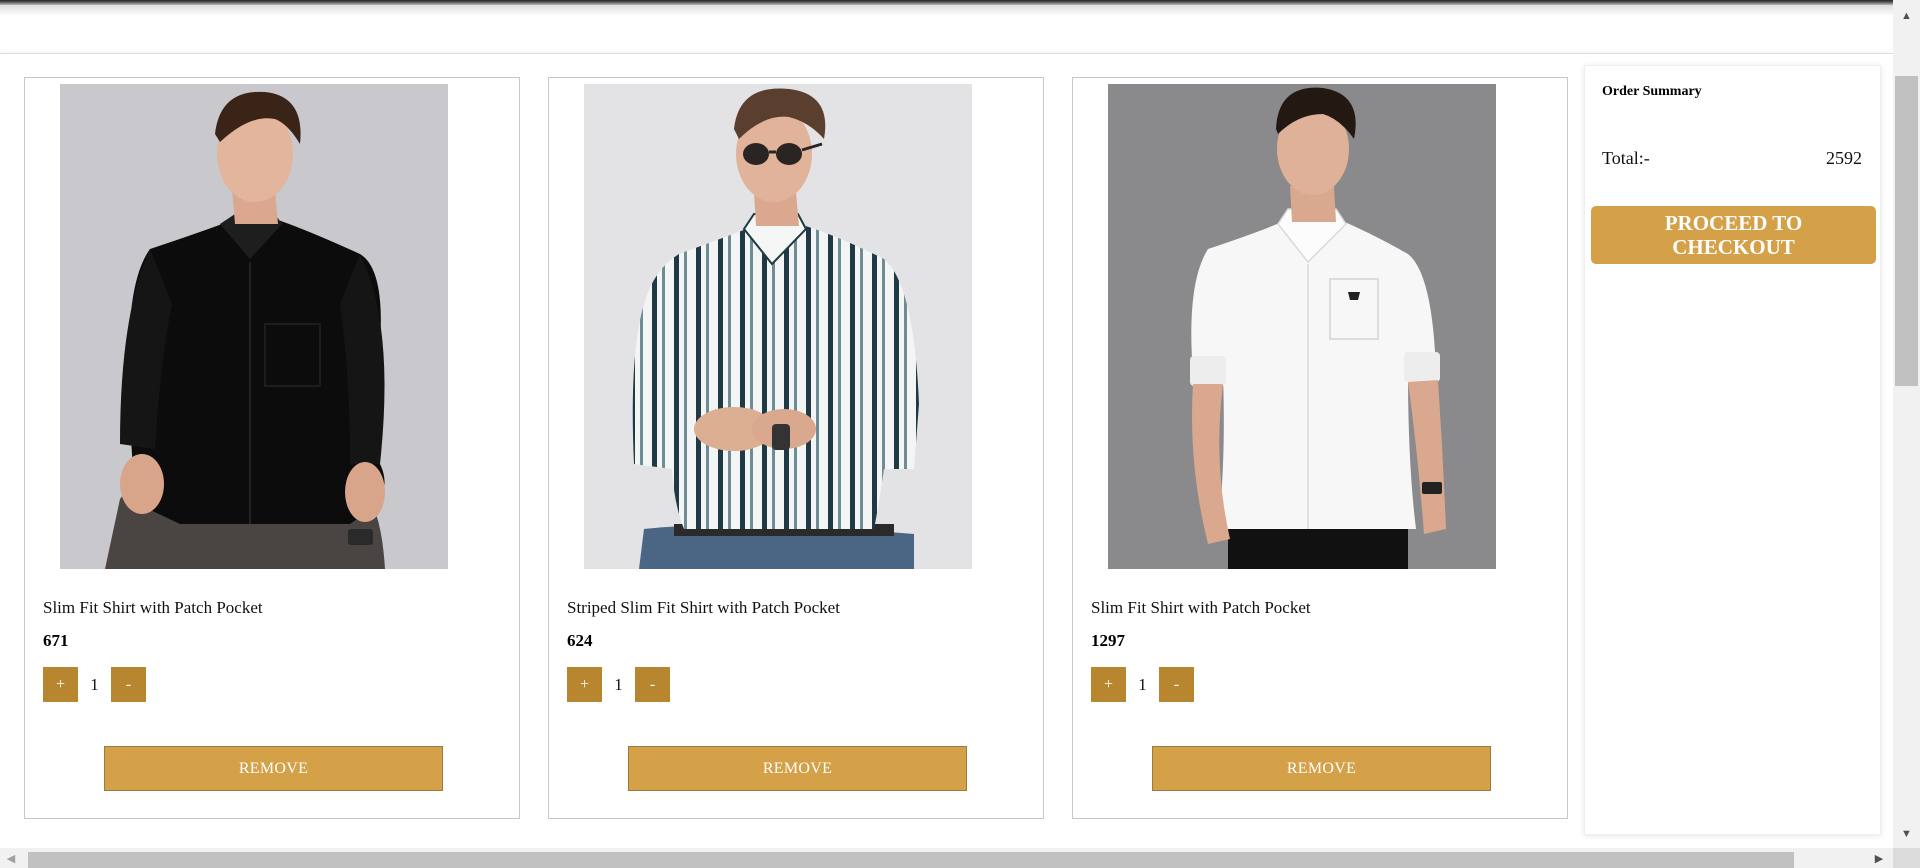 Image resolution: width=1920 pixels, height=868 pixels. What do you see at coordinates (1652, 91) in the screenshot?
I see `order-summary-title: Order Summary` at bounding box center [1652, 91].